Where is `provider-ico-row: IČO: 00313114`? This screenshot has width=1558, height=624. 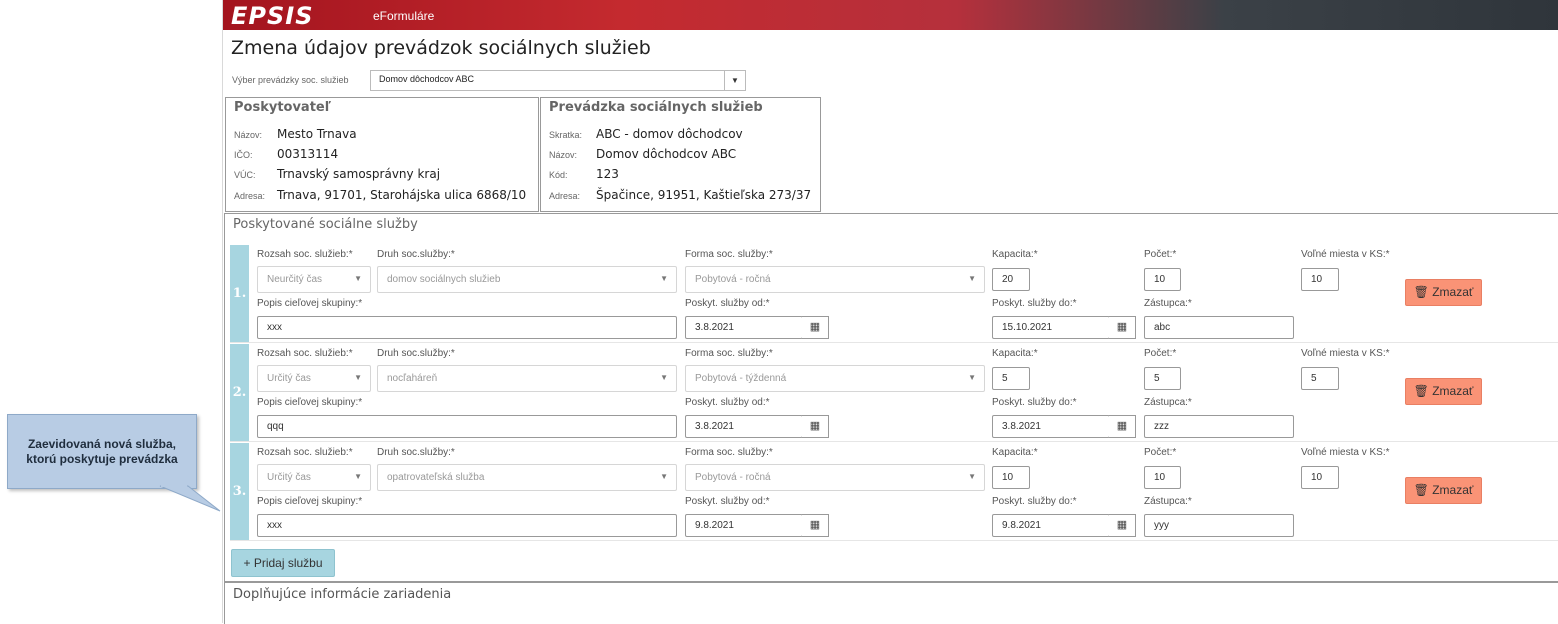 provider-ico-row: IČO: 00313114 is located at coordinates (286, 154).